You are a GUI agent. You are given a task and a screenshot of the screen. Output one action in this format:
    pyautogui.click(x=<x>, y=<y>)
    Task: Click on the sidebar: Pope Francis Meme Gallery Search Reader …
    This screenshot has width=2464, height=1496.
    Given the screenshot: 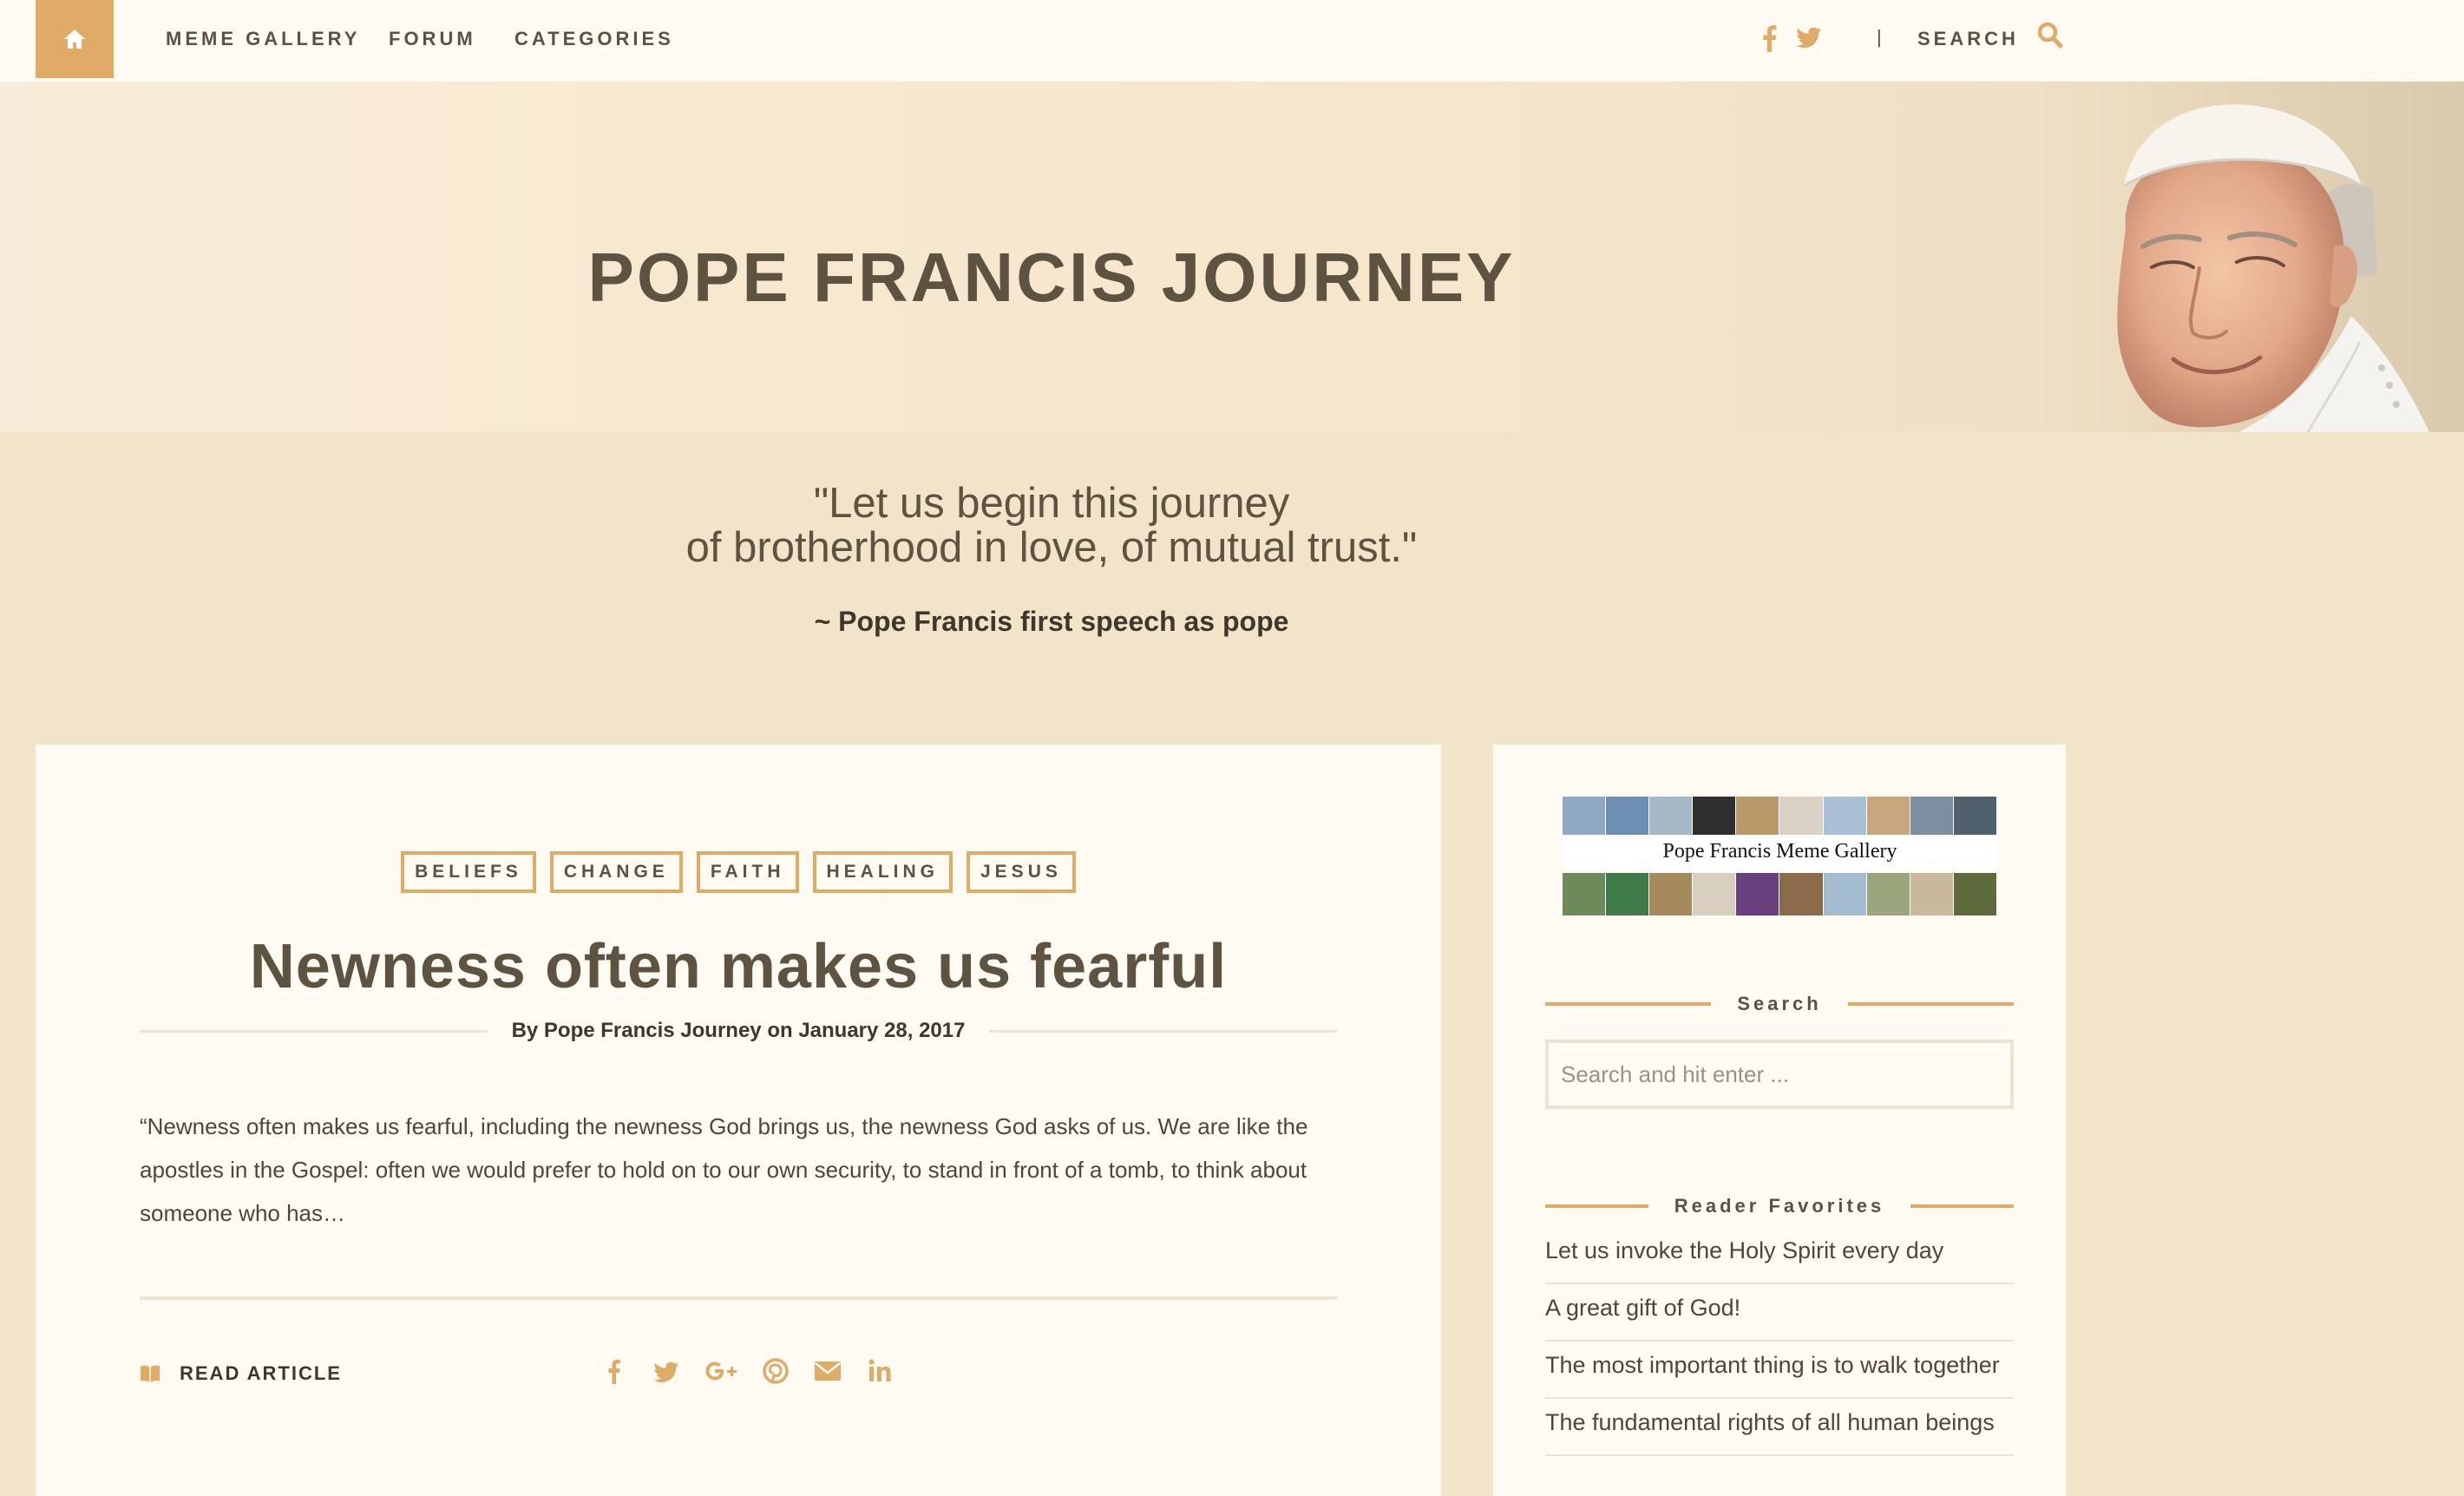 What is the action you would take?
    pyautogui.click(x=1780, y=1120)
    